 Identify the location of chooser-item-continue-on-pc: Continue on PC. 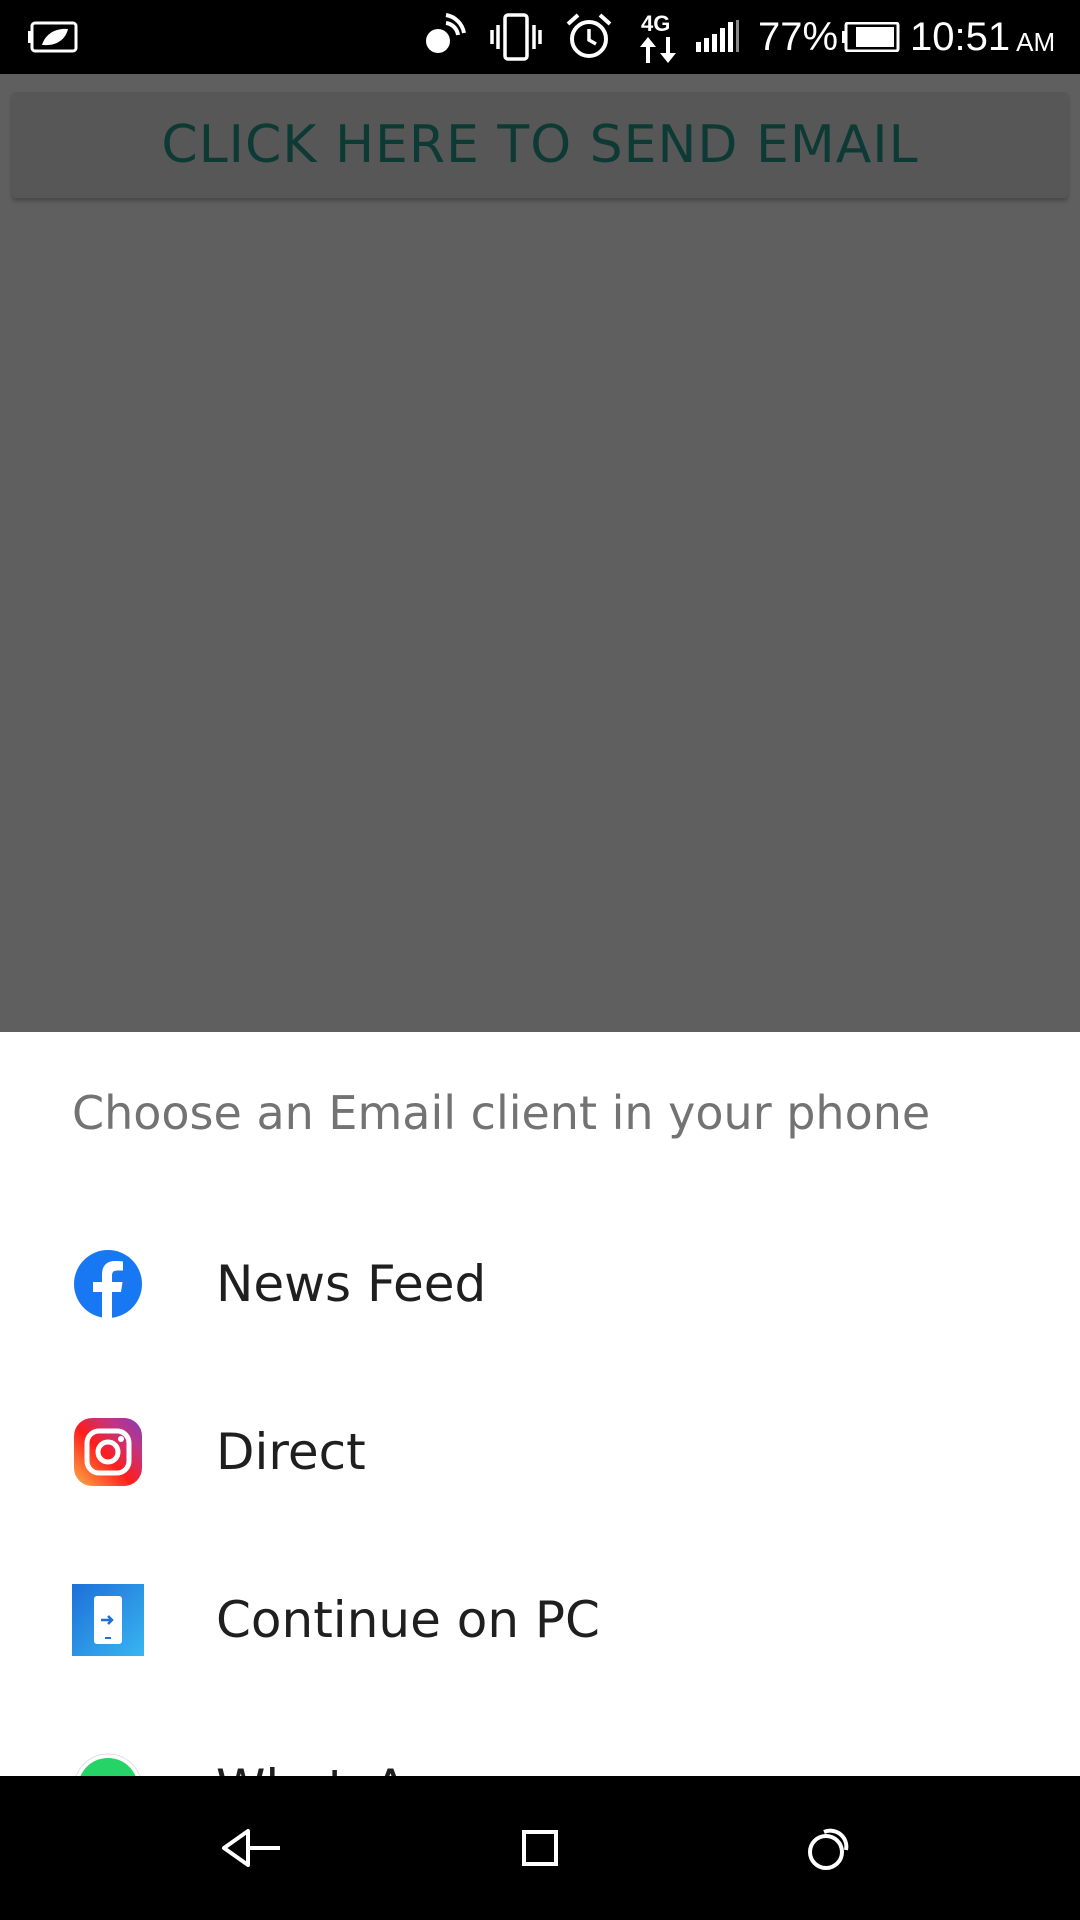
(540, 1620).